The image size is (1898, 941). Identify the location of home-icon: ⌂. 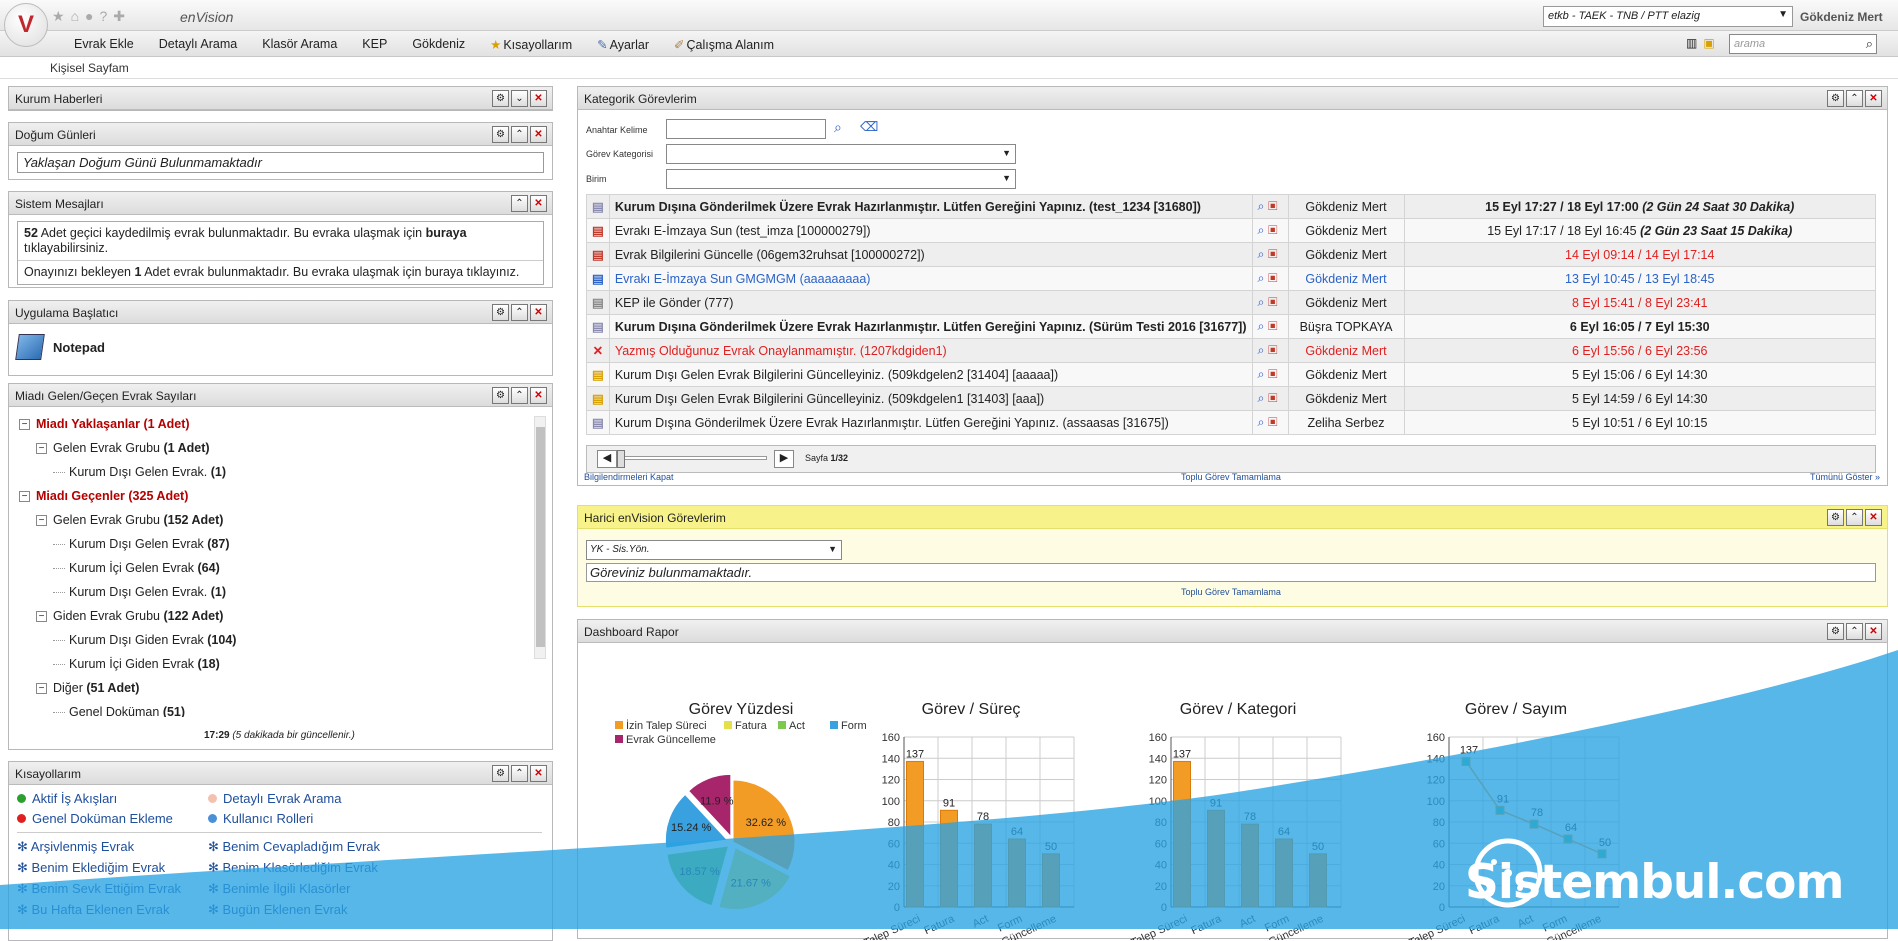
(75, 16).